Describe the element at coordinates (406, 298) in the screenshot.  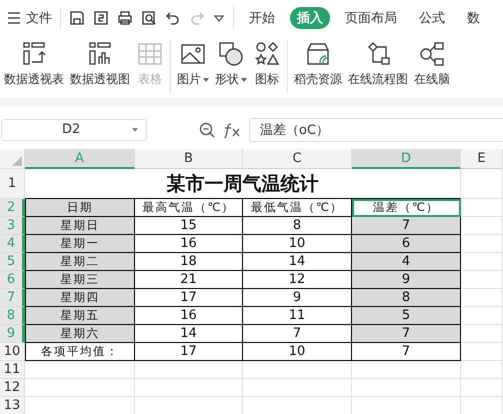
I see `table-cell: 8` at that location.